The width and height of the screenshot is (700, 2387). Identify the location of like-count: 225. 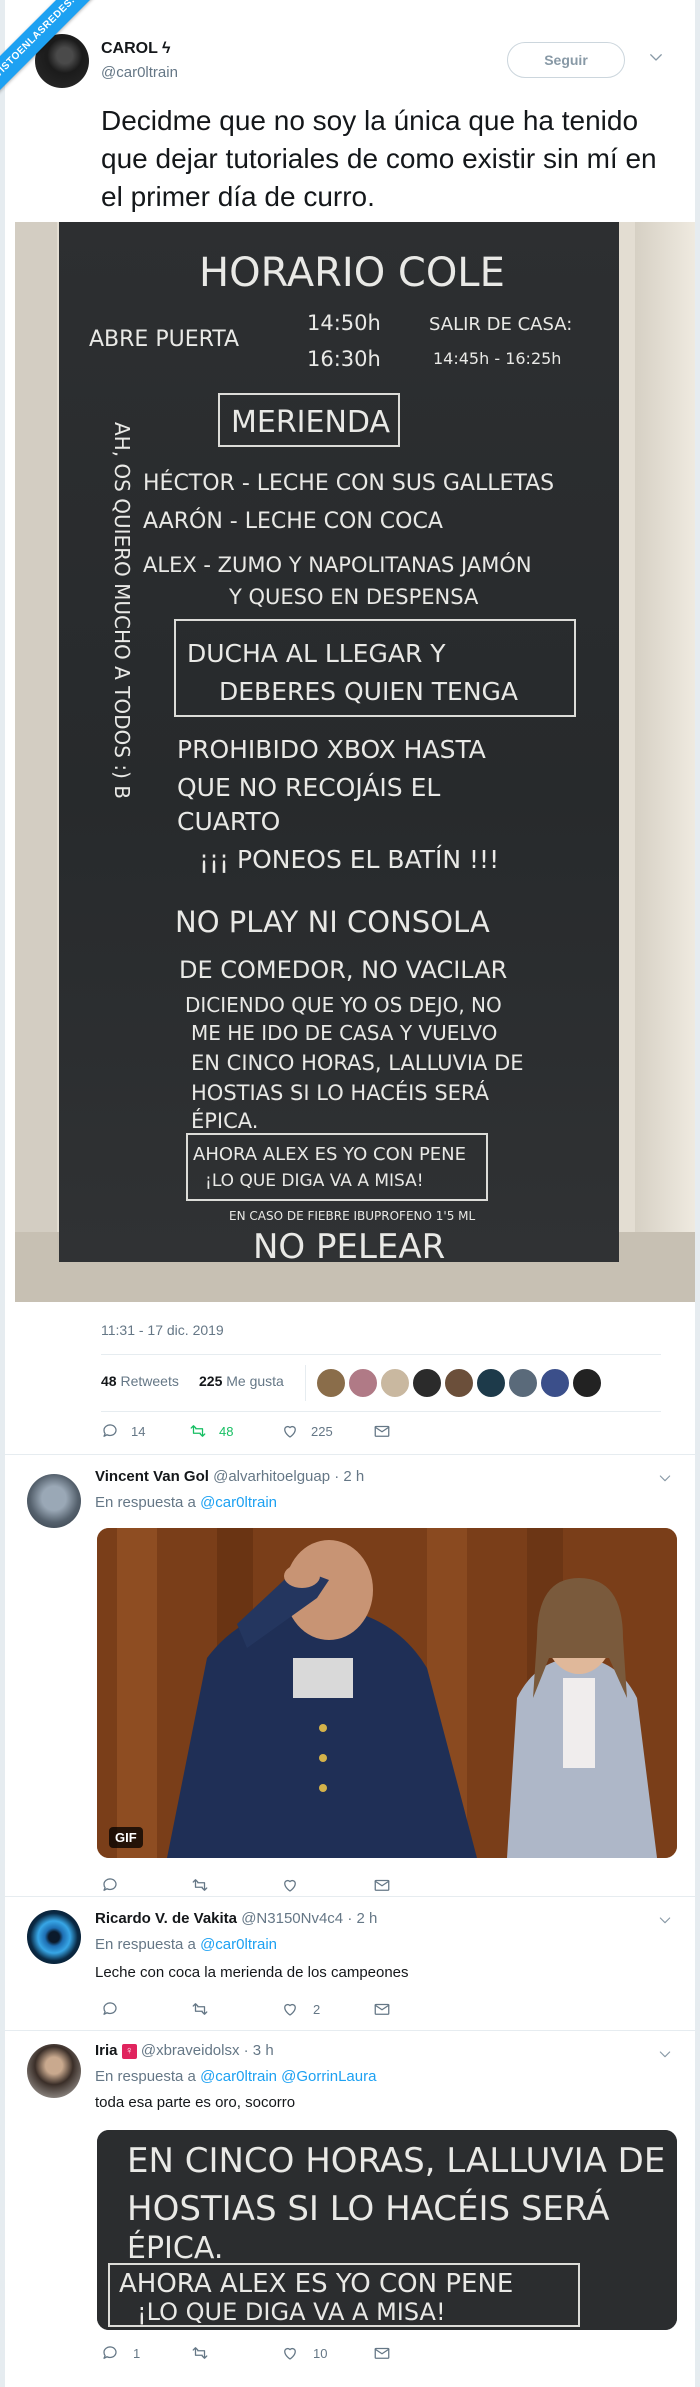
(322, 1431).